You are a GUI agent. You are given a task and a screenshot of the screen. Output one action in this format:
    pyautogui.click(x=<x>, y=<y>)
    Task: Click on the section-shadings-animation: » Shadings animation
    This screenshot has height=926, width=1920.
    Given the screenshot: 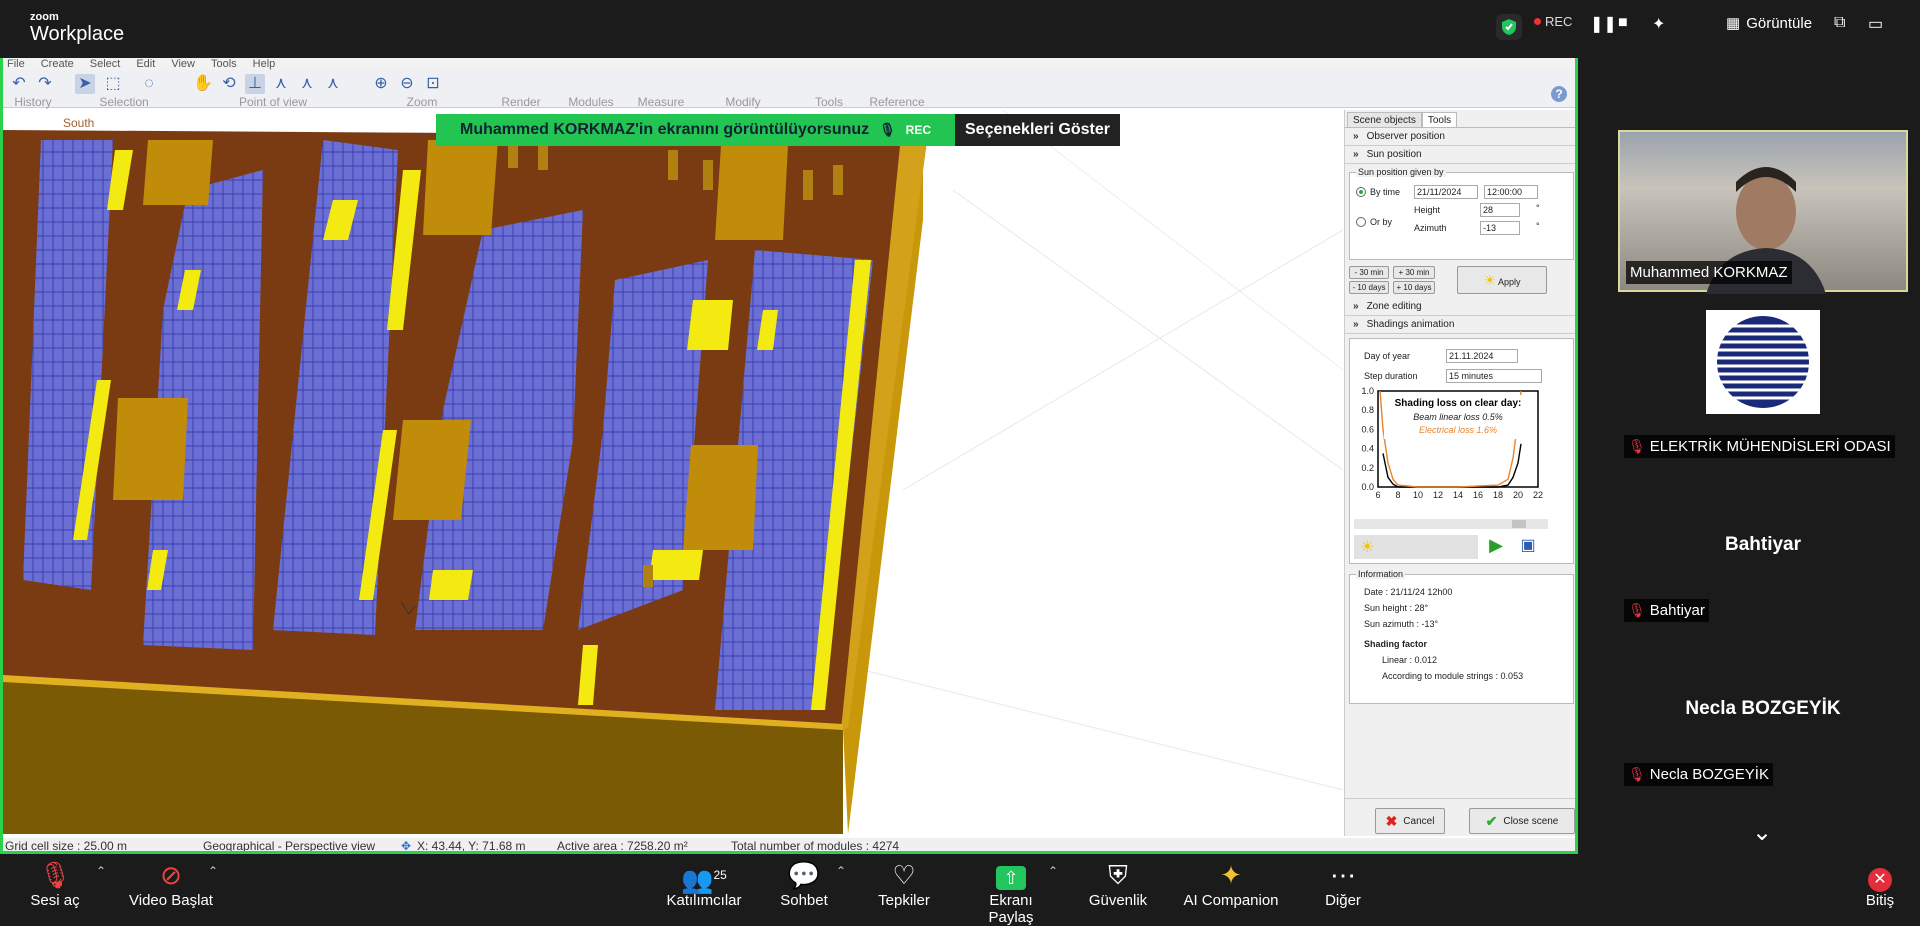 What is the action you would take?
    pyautogui.click(x=1460, y=325)
    